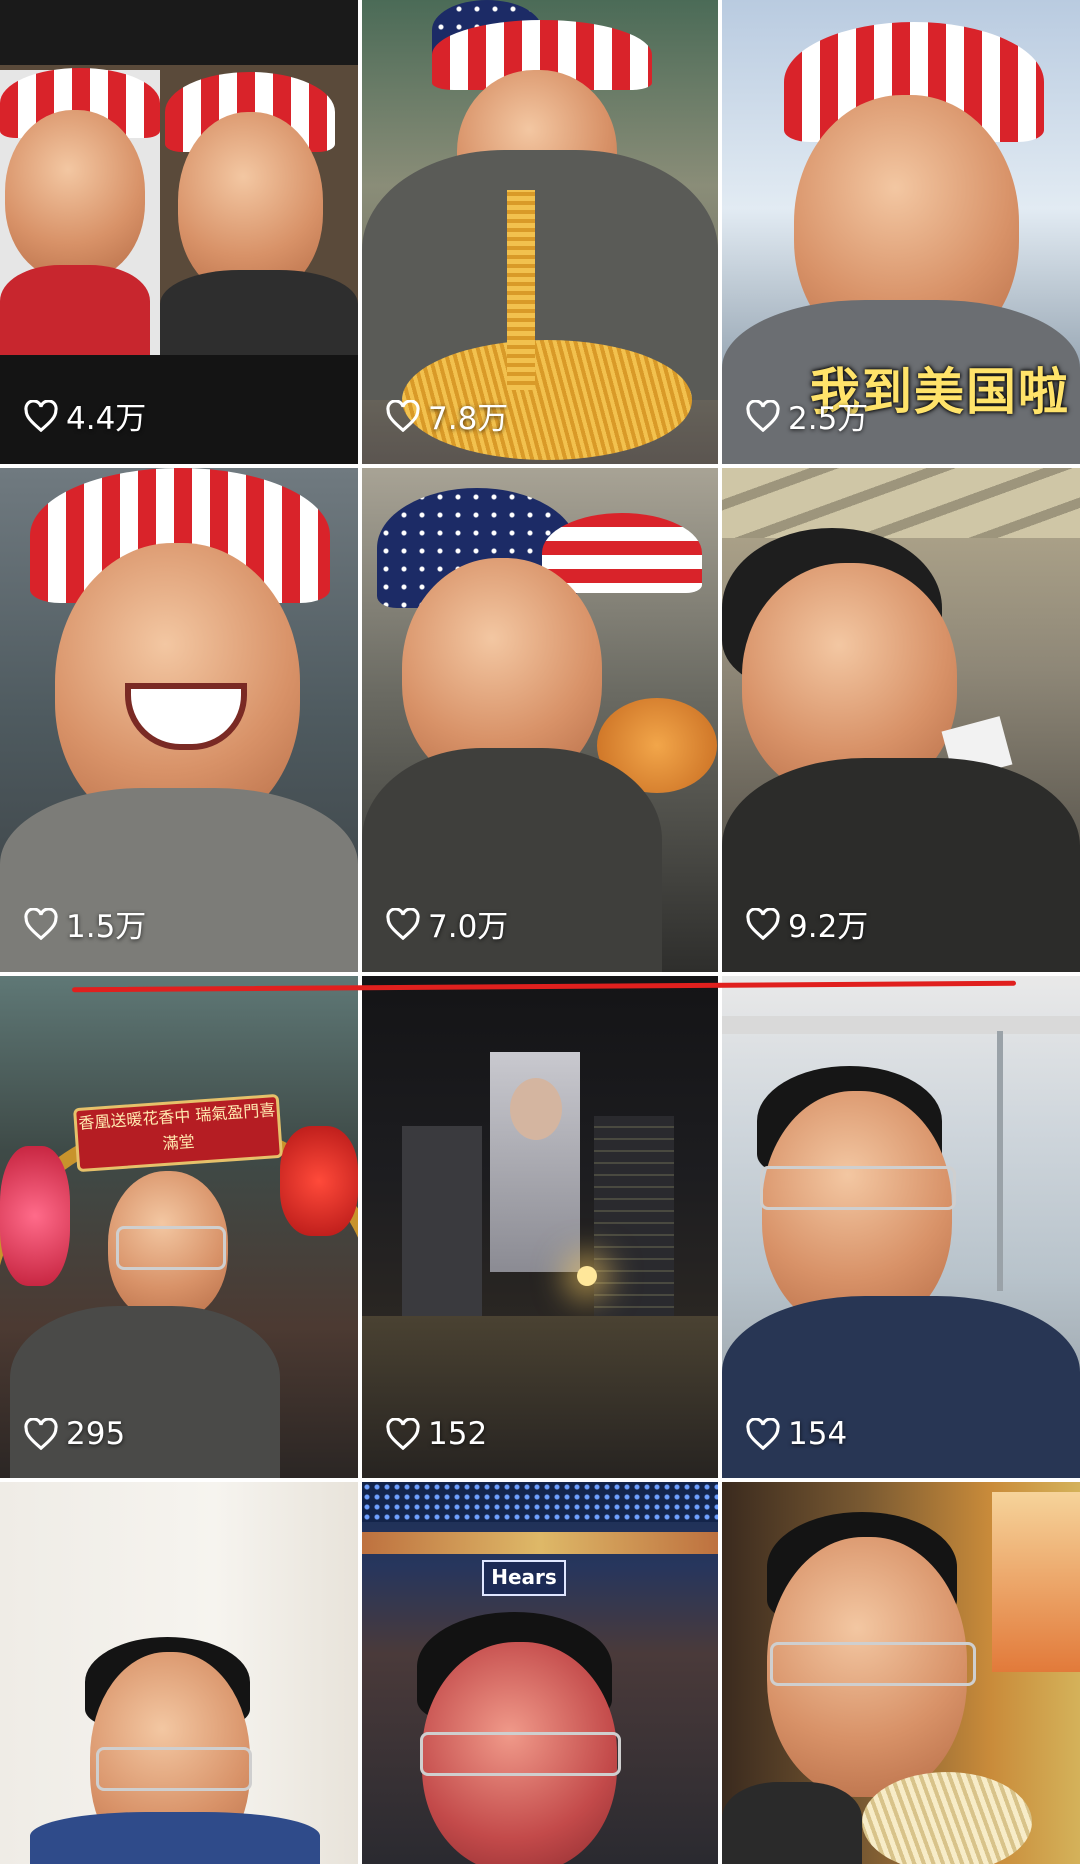 Image resolution: width=1080 pixels, height=1864 pixels. I want to click on video-thumbnail: 我到美国啦 2.5万, so click(901, 232).